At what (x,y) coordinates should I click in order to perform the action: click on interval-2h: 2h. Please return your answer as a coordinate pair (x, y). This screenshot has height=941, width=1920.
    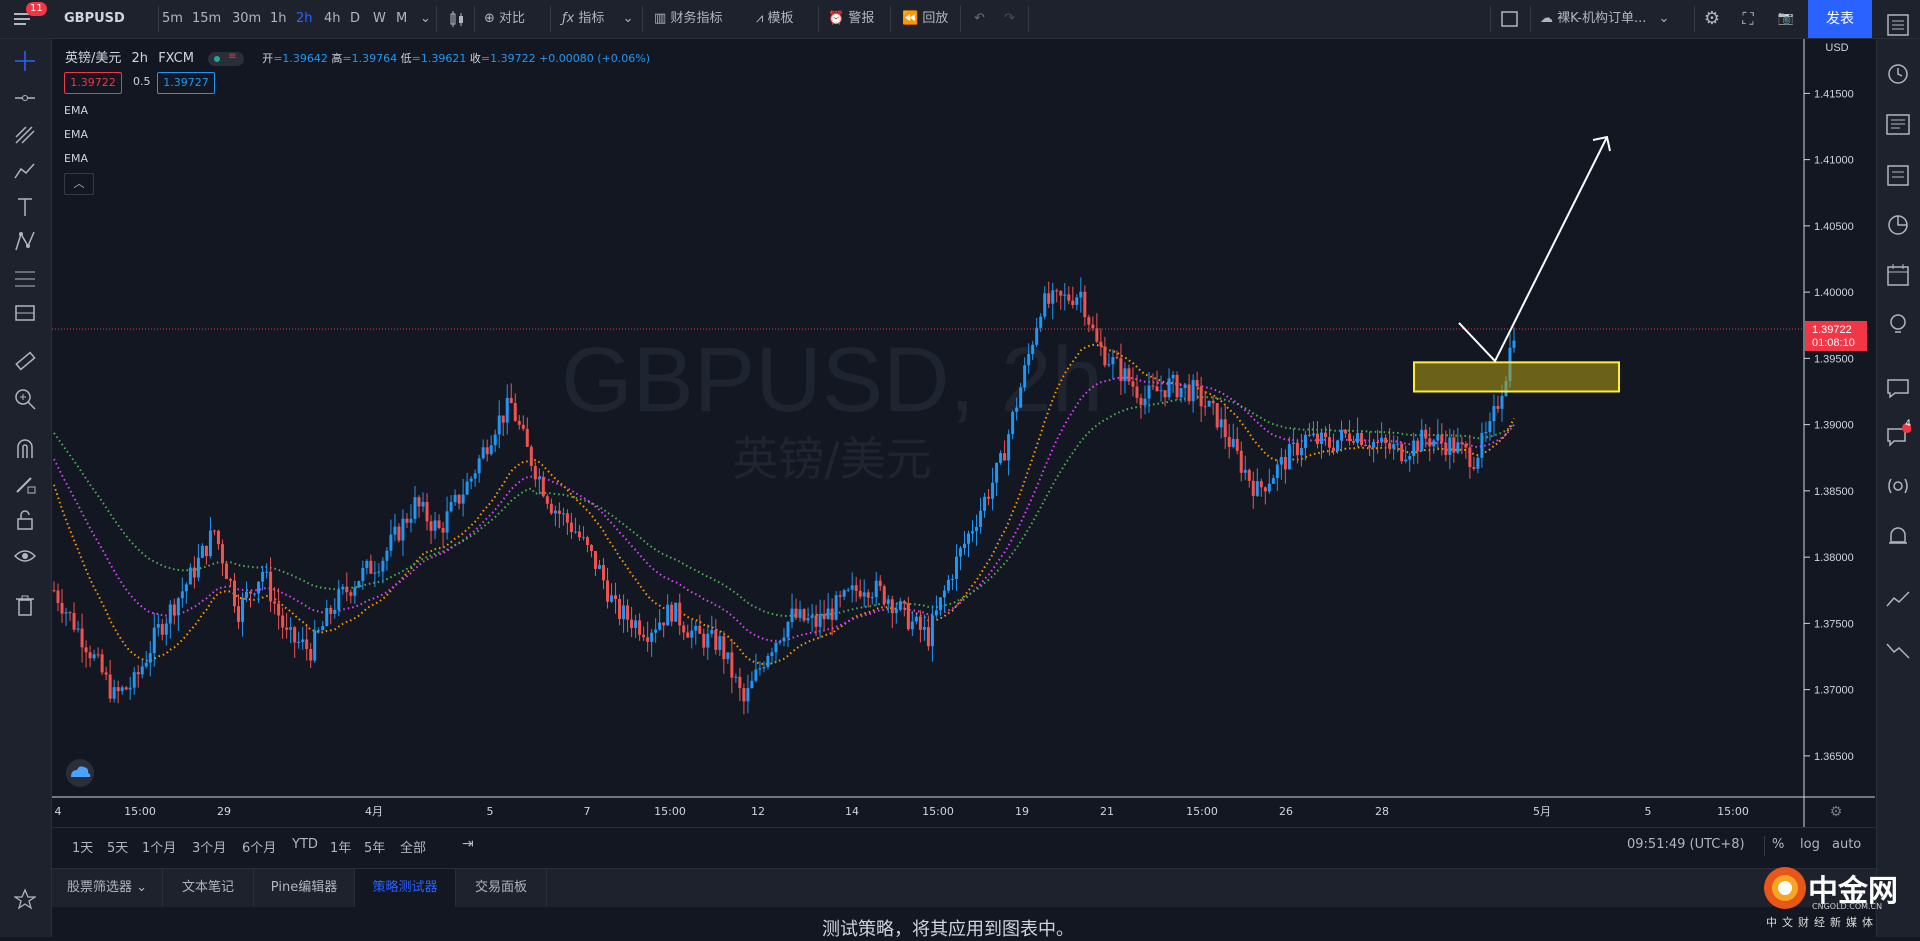
    Looking at the image, I should click on (304, 19).